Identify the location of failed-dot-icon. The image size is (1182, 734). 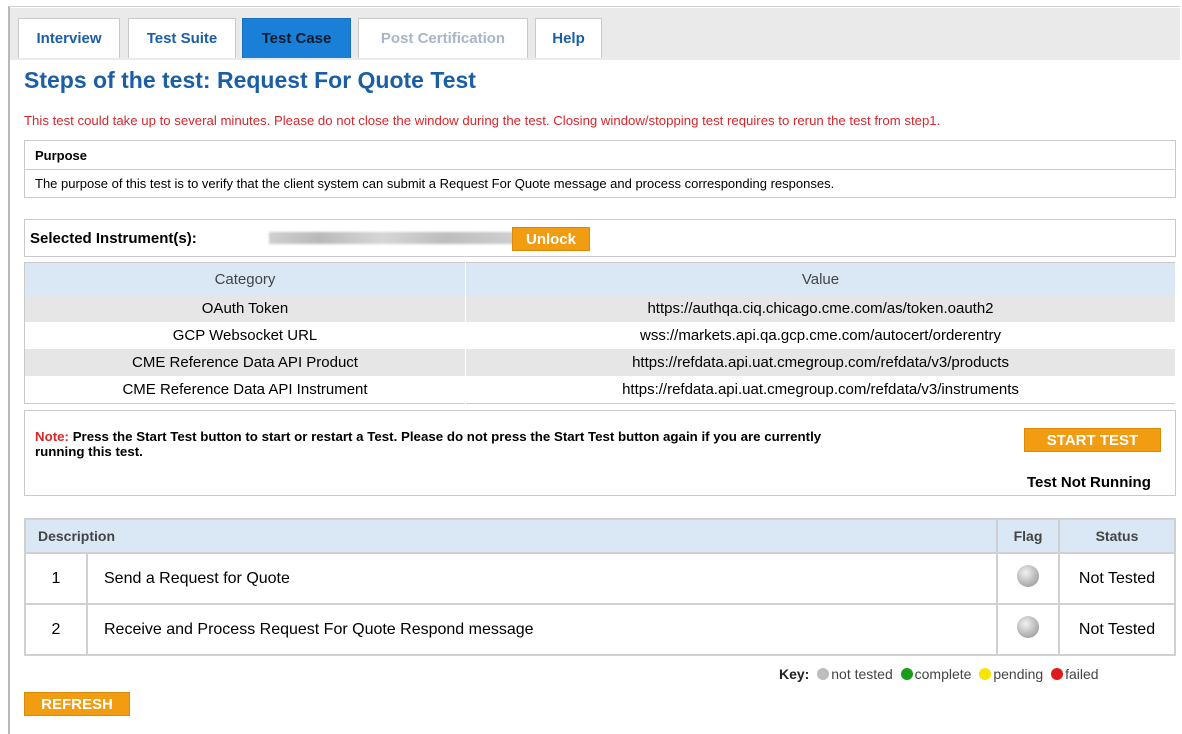
(1057, 674).